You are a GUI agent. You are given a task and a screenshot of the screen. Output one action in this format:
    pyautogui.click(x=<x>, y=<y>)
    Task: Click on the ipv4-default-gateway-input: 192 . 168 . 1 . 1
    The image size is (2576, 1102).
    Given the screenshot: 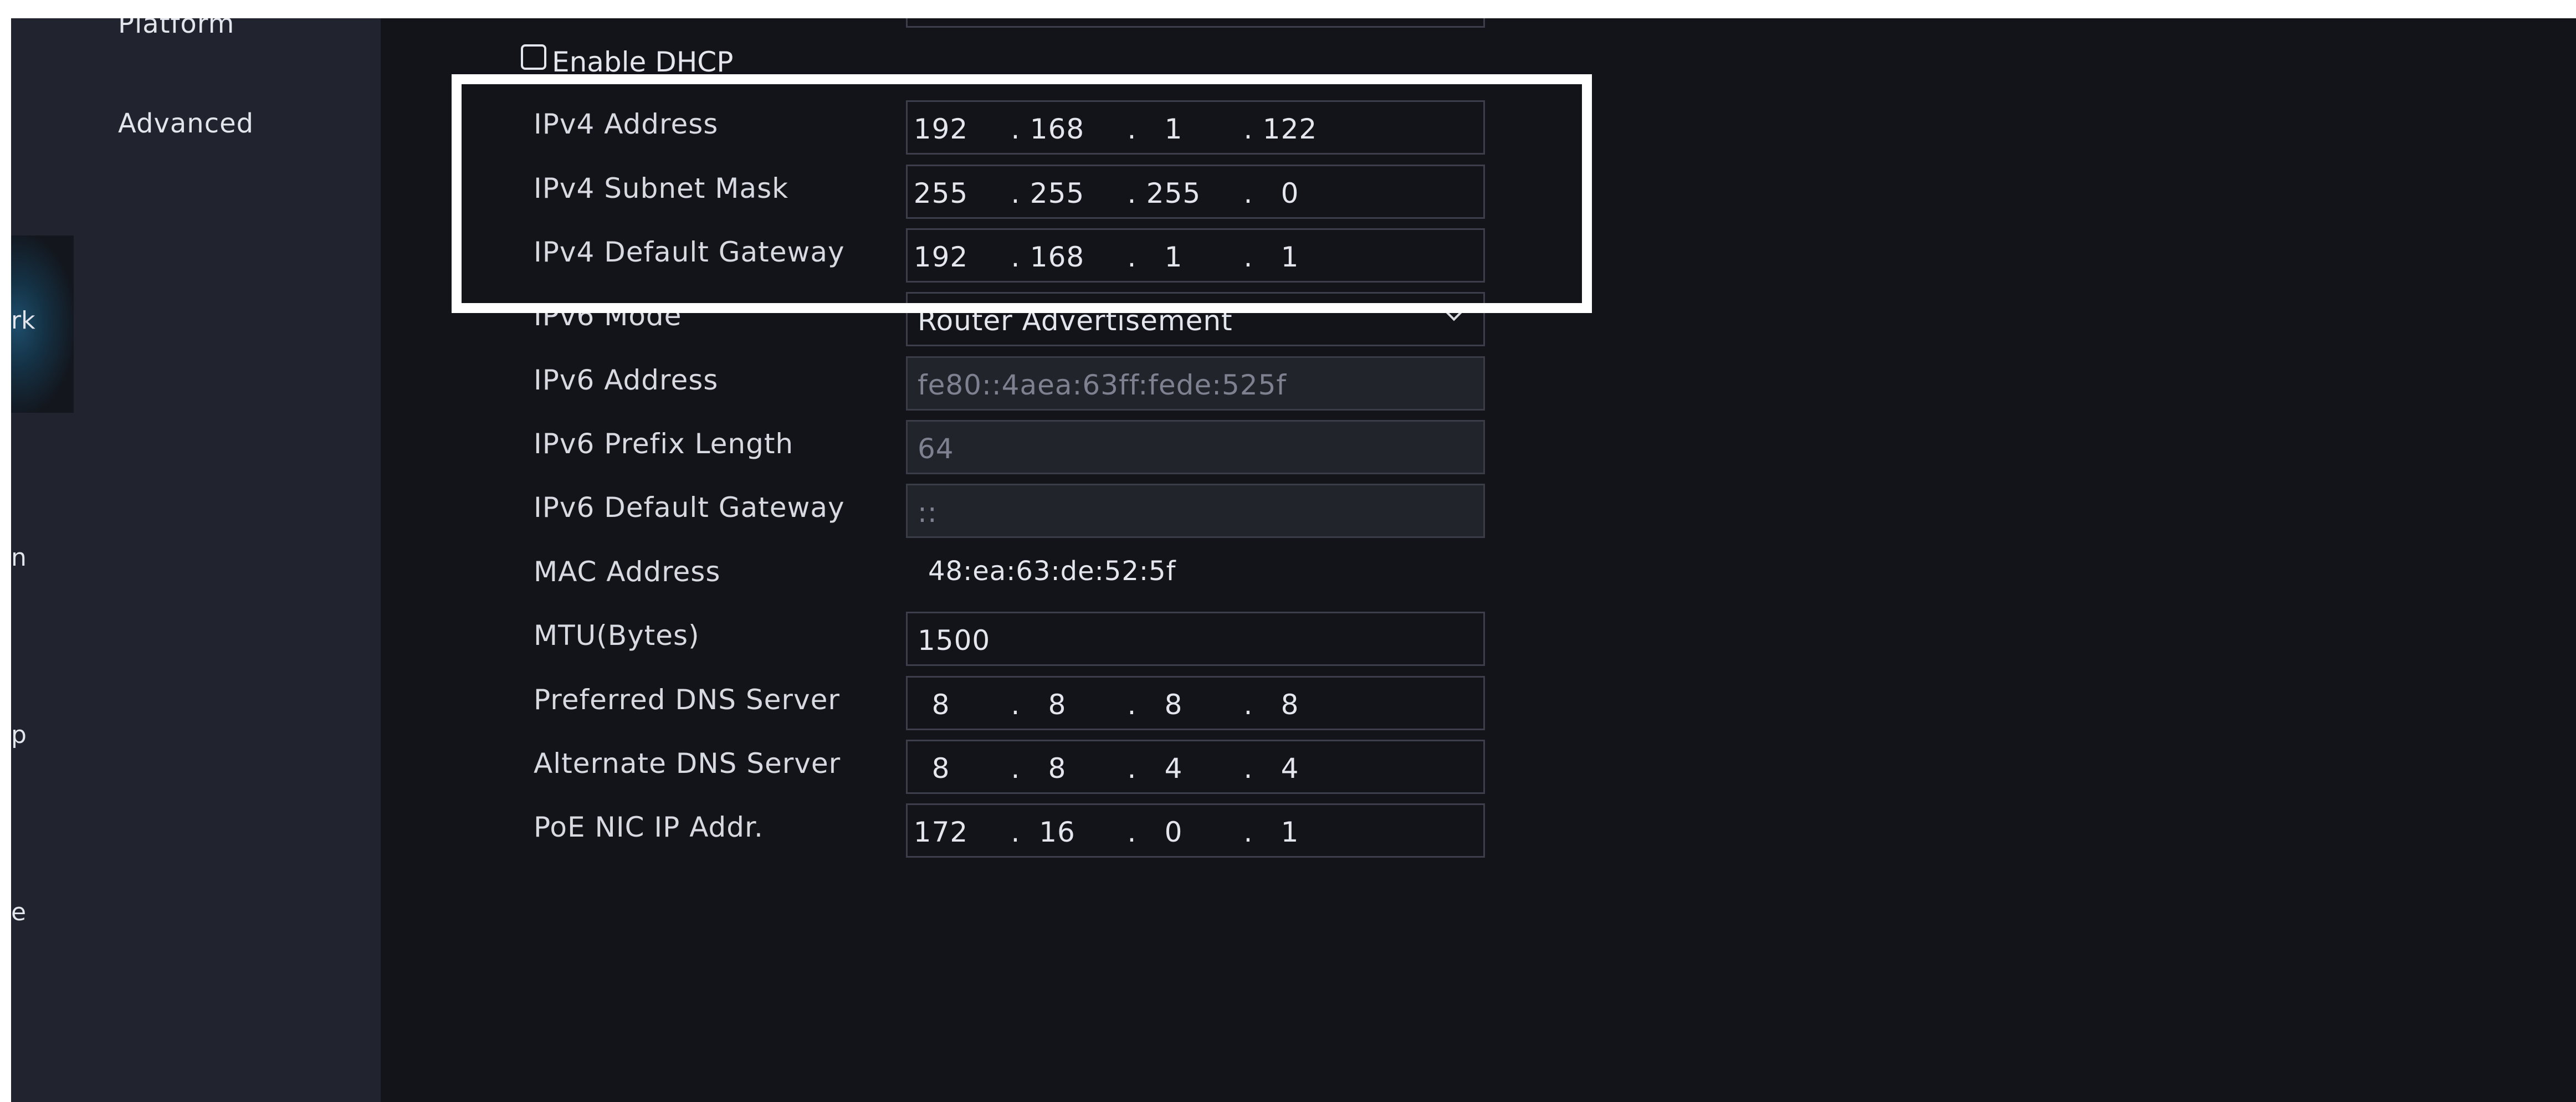 What is the action you would take?
    pyautogui.click(x=1195, y=256)
    